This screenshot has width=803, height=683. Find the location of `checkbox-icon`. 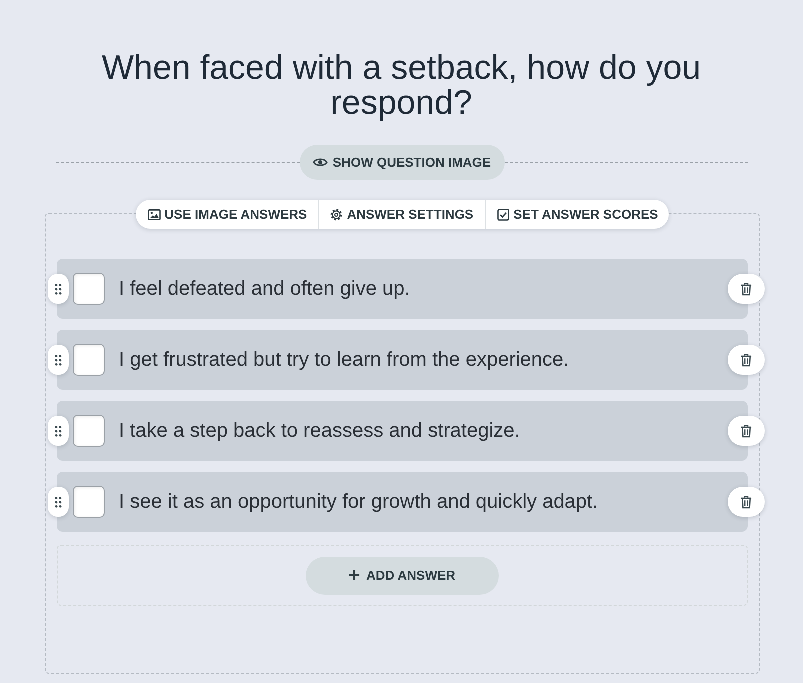

checkbox-icon is located at coordinates (503, 214).